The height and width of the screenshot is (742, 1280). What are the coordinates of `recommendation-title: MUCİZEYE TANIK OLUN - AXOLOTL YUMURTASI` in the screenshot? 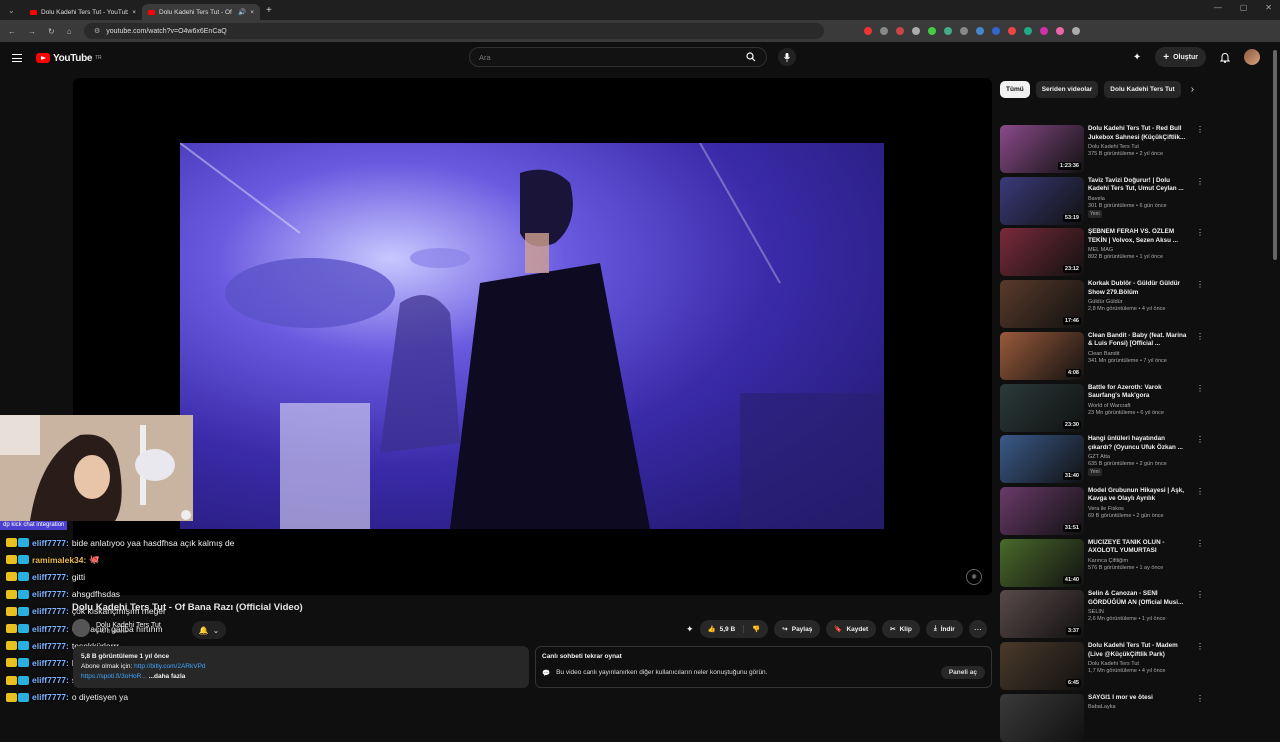 It's located at (1139, 547).